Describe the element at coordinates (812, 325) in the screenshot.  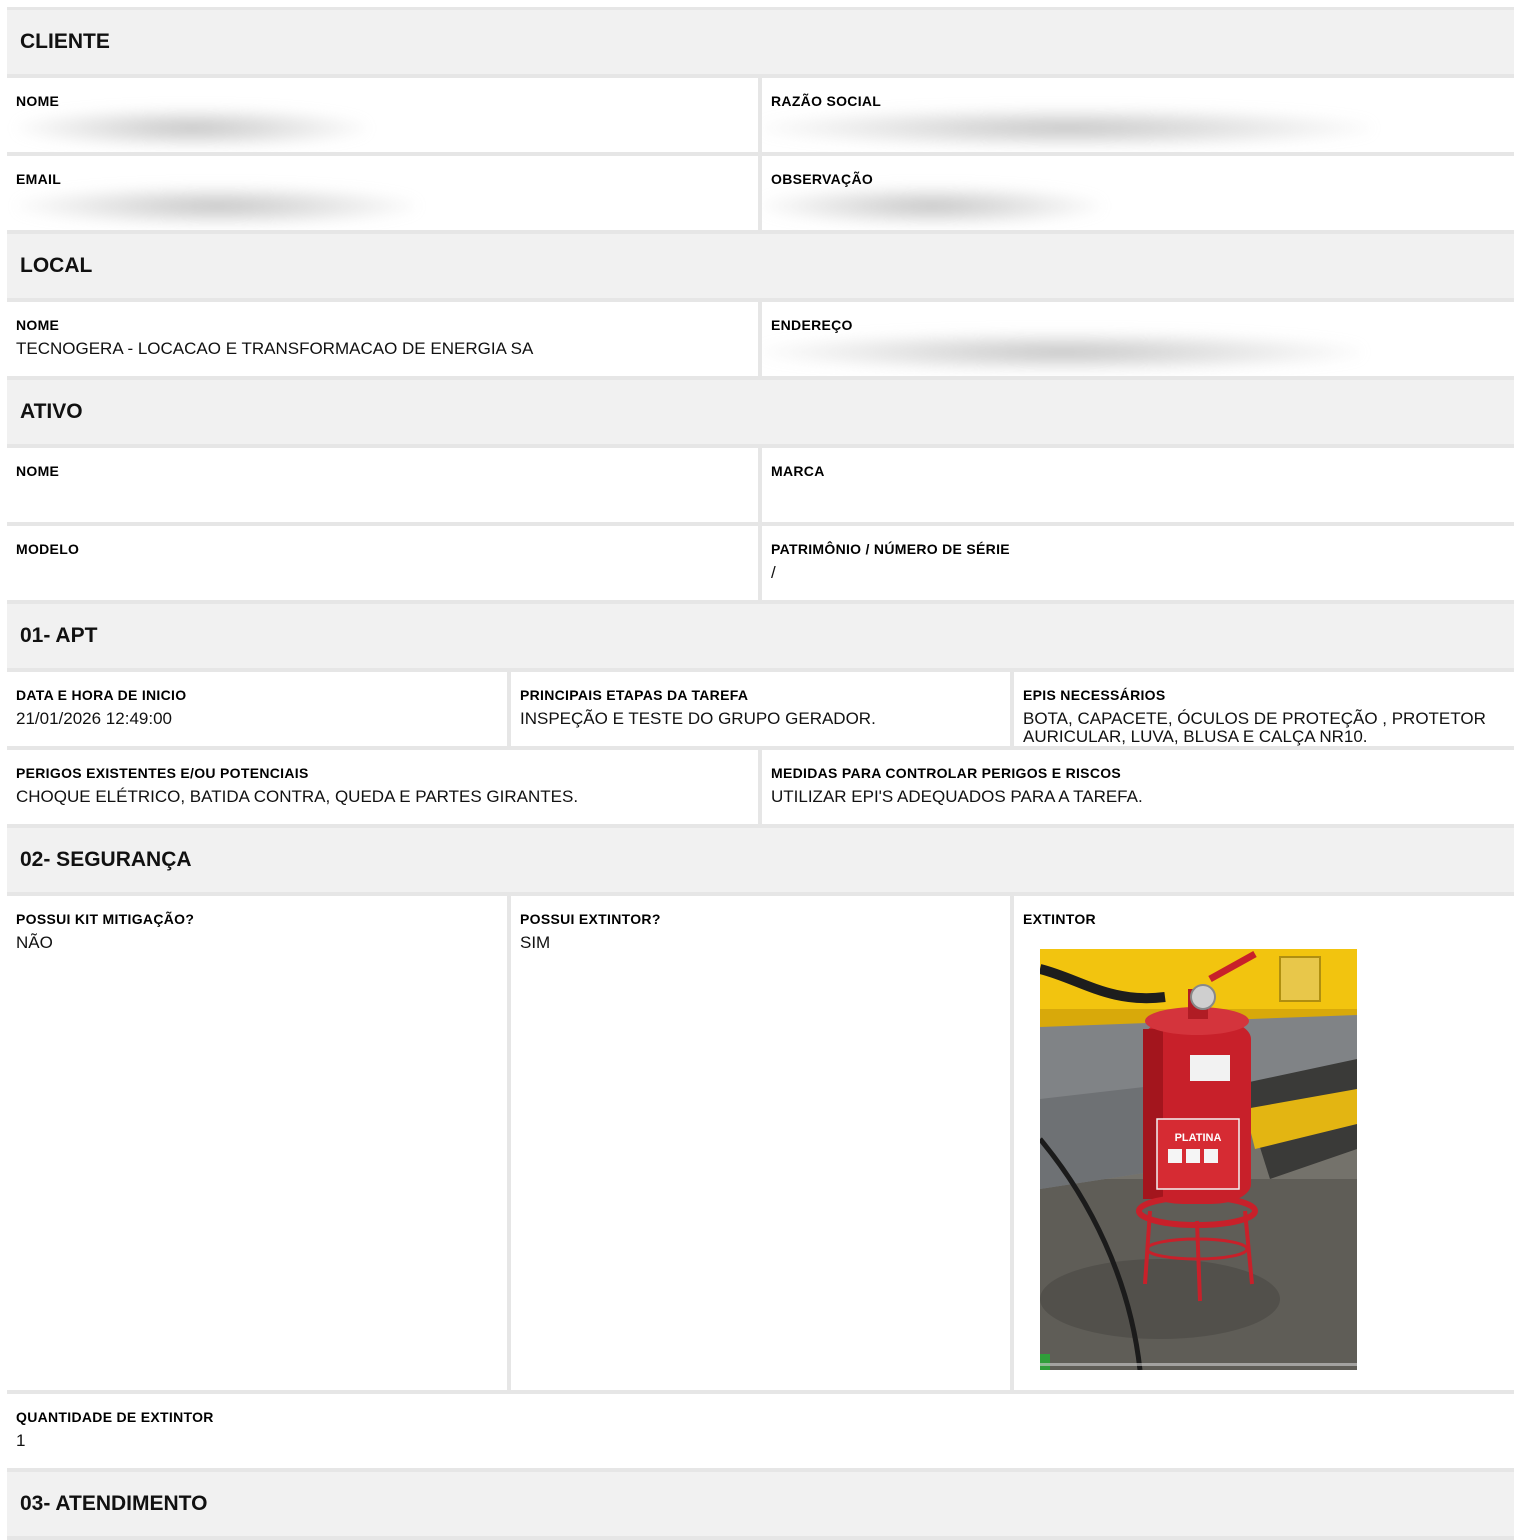
I see `field-label: ENDEREÇO` at that location.